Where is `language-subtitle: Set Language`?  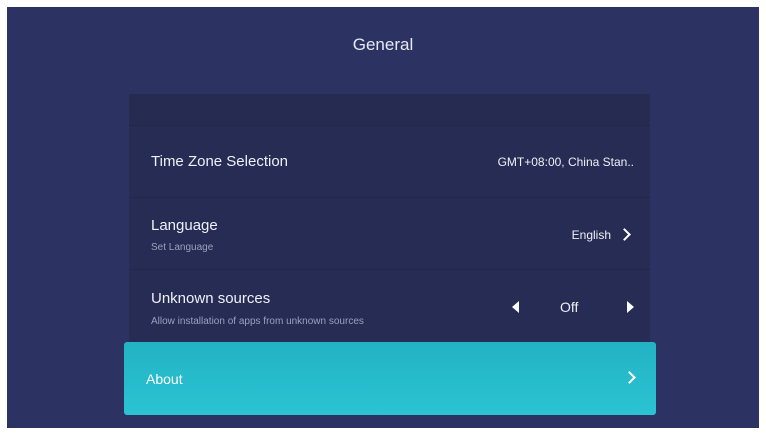 language-subtitle: Set Language is located at coordinates (182, 247).